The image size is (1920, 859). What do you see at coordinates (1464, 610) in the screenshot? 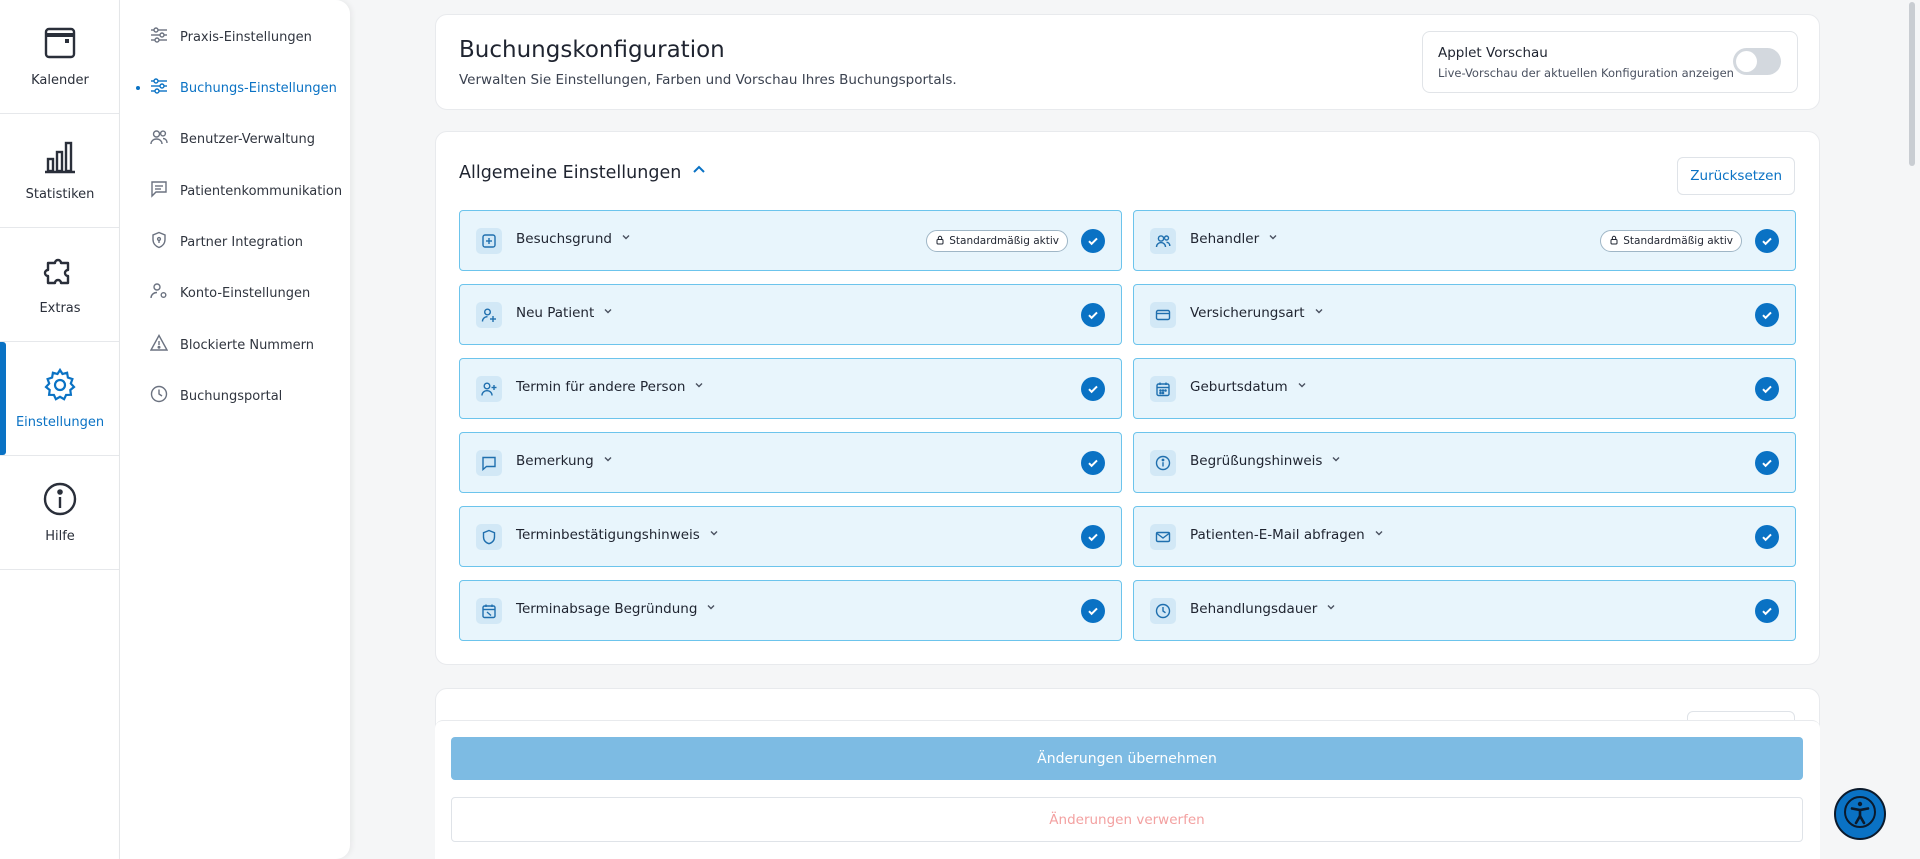
I see `option-behandlungsdauer: Behandlungsdauer` at bounding box center [1464, 610].